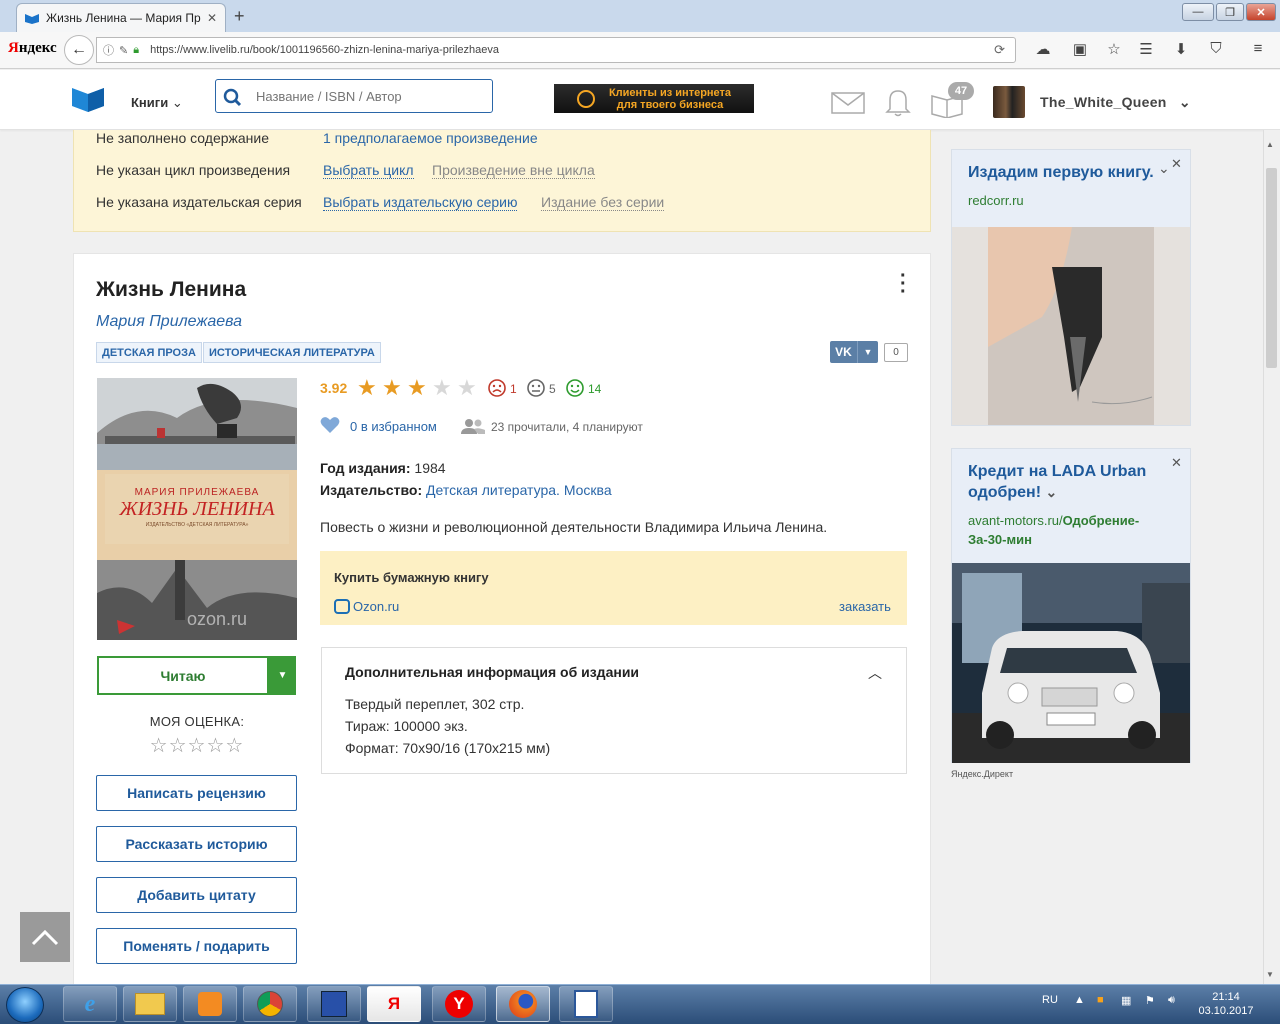 The height and width of the screenshot is (1024, 1280). I want to click on choose-series-link: Выбрать издательскую серию, so click(420, 202).